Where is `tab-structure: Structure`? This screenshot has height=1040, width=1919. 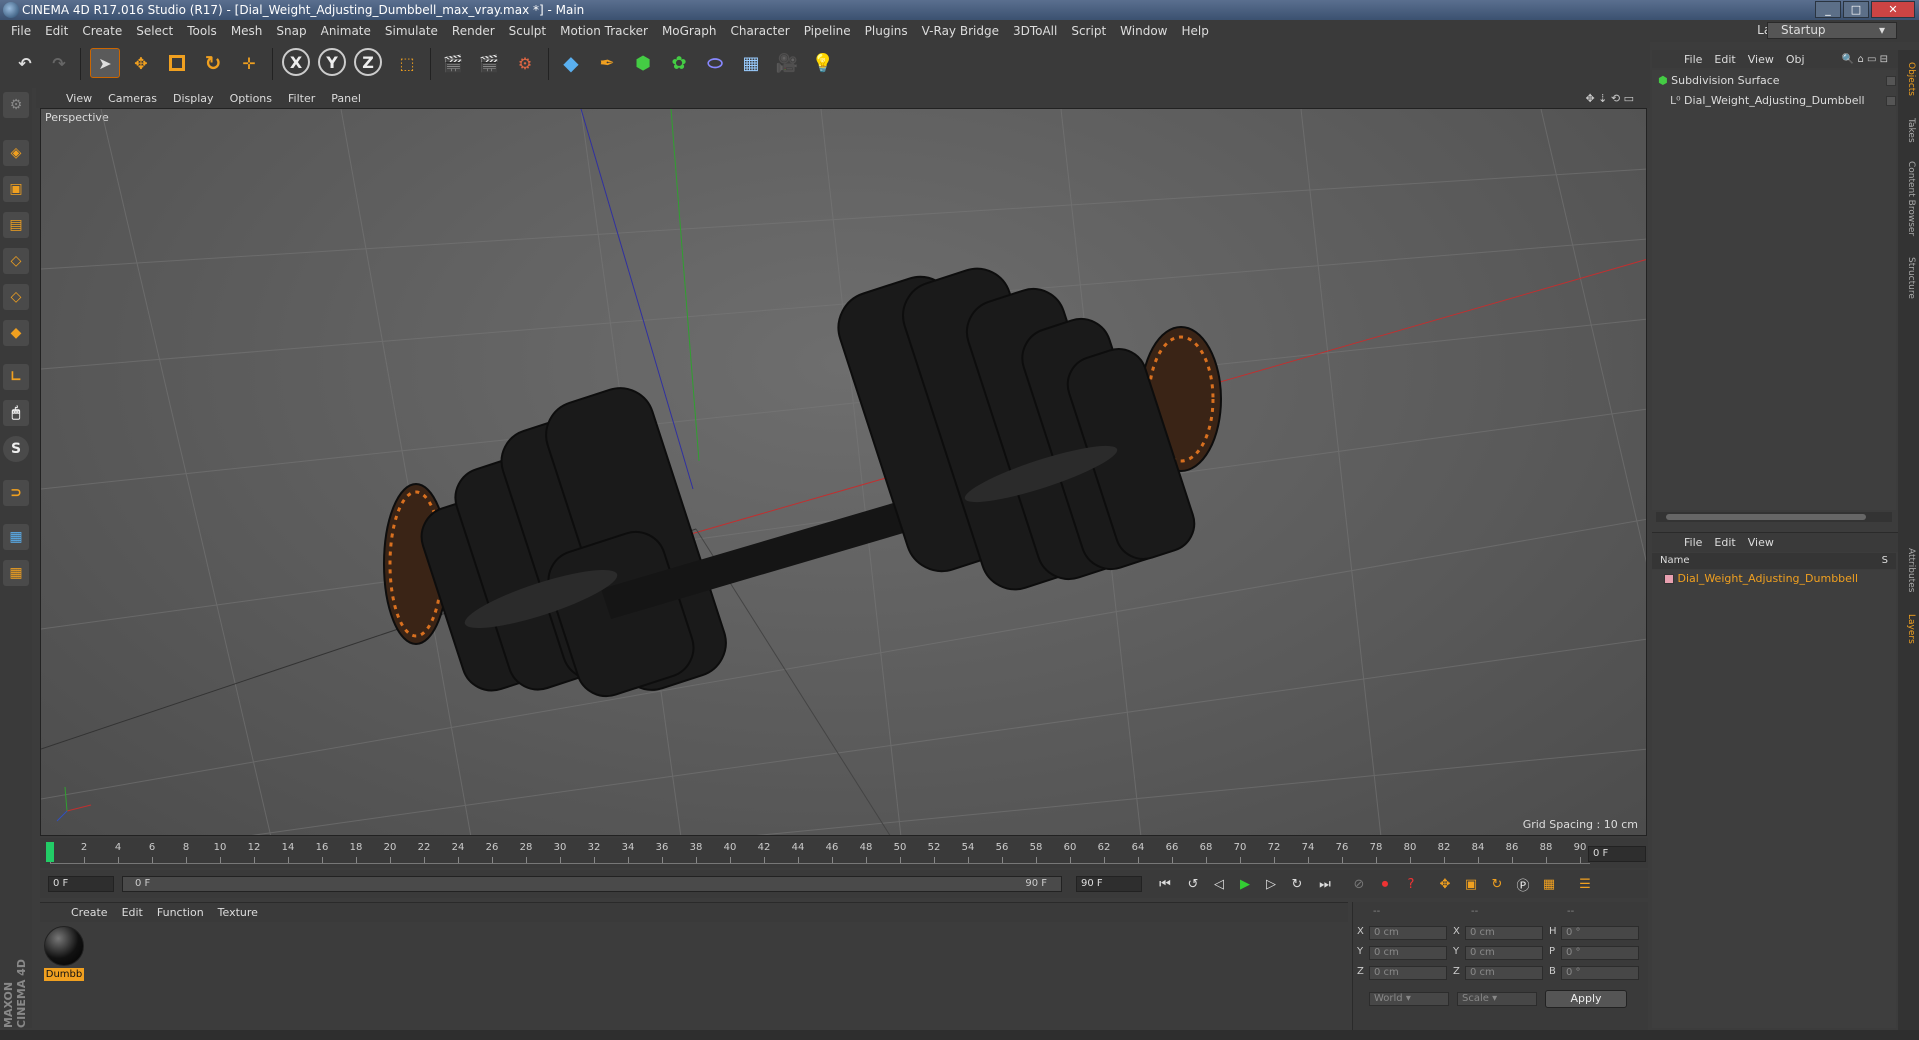 tab-structure: Structure is located at coordinates (1908, 278).